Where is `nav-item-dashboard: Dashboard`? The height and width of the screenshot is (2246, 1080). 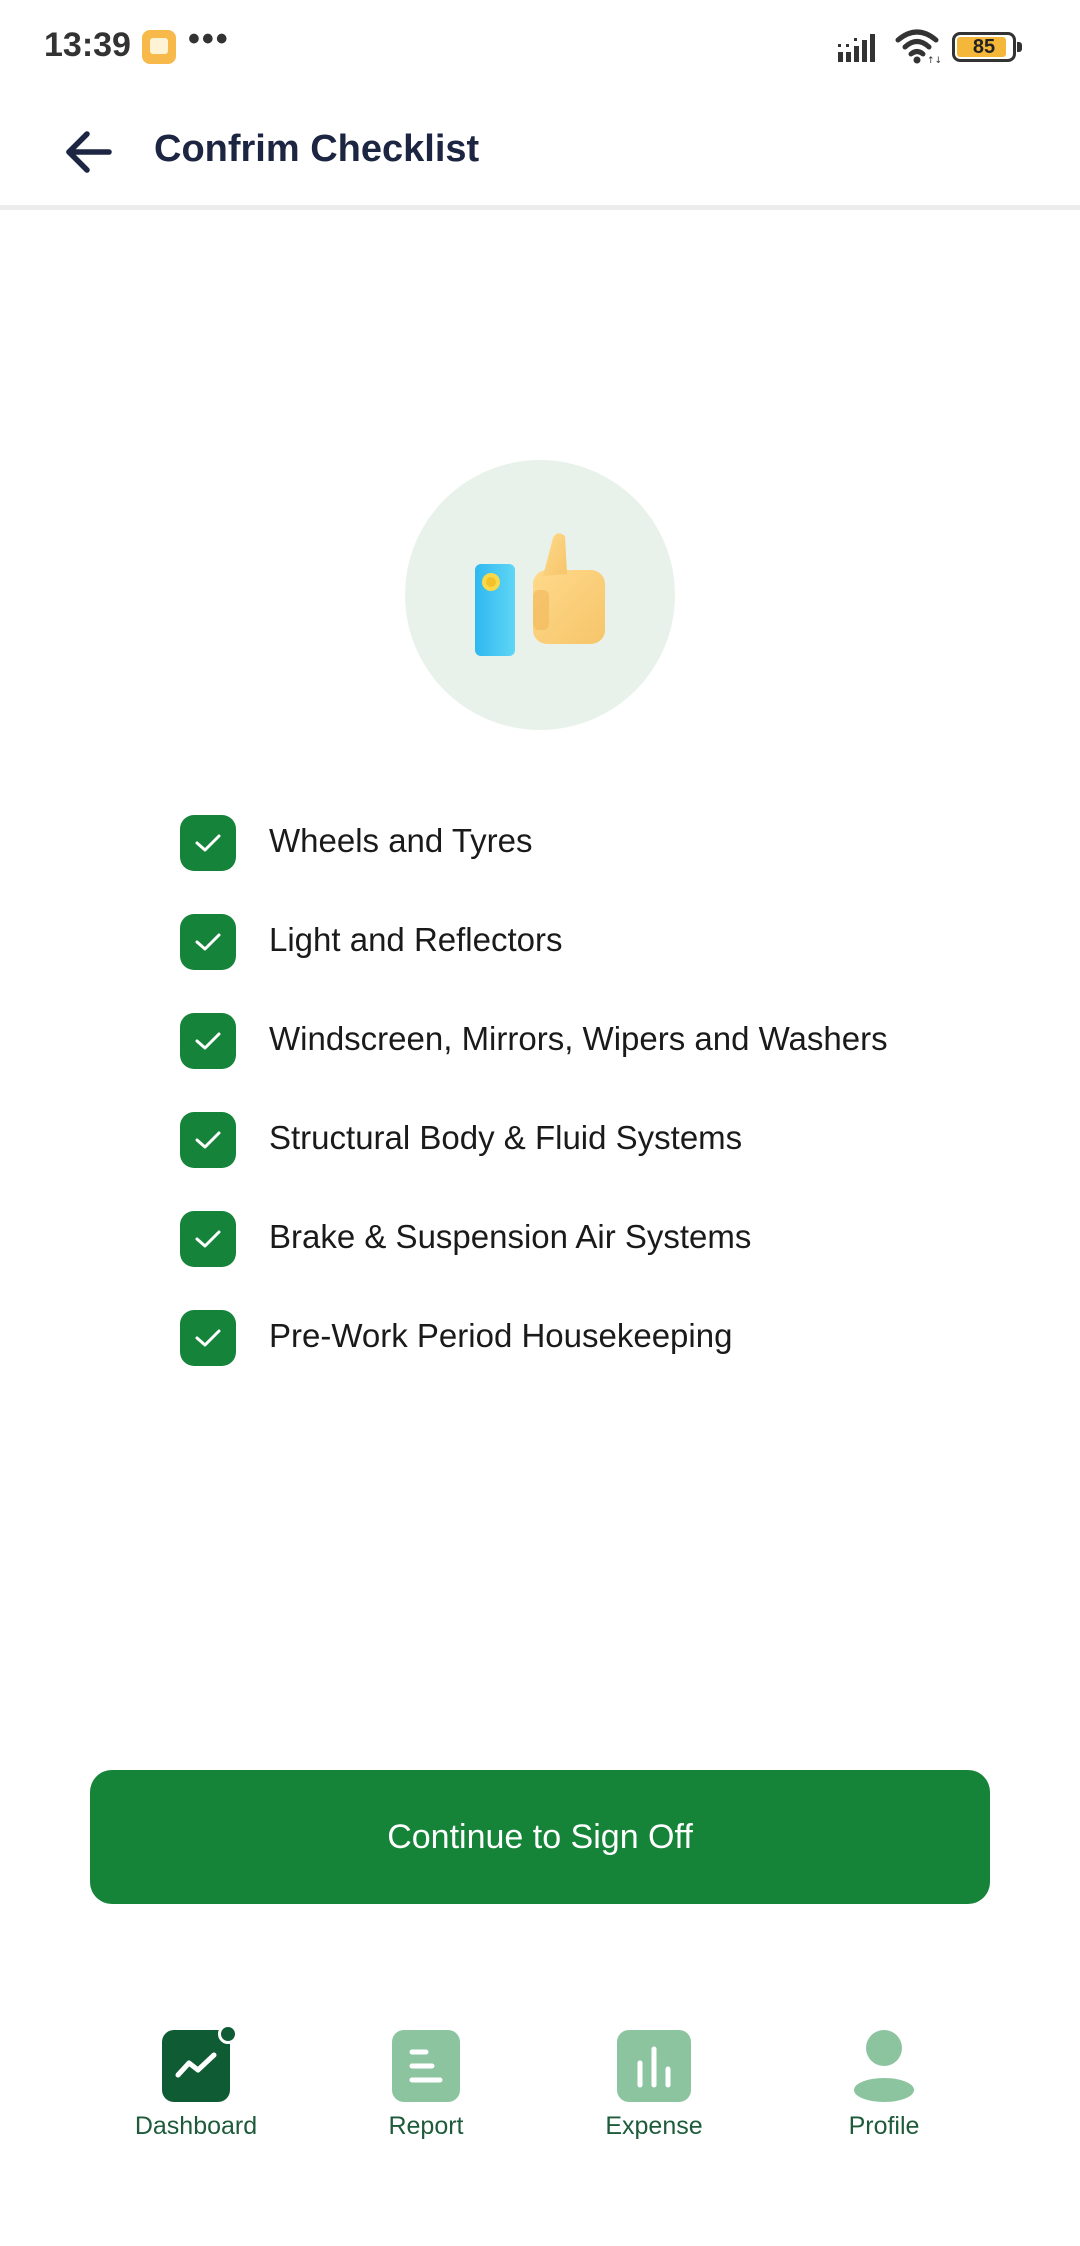
nav-item-dashboard: Dashboard is located at coordinates (196, 2092).